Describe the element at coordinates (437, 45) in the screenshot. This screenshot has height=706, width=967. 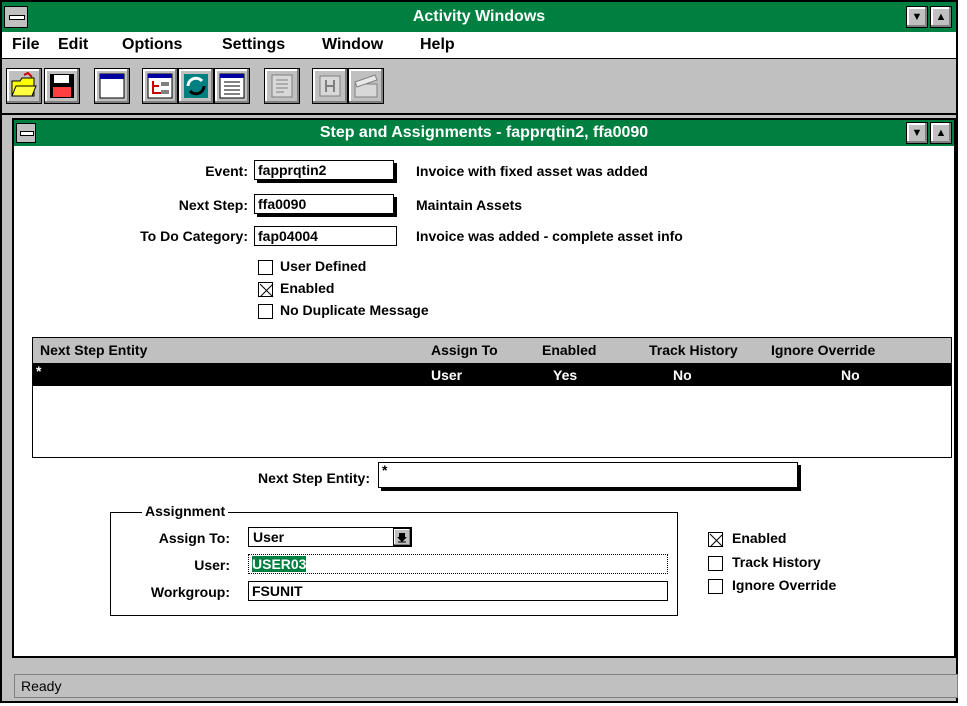
I see `menu-help: Help` at that location.